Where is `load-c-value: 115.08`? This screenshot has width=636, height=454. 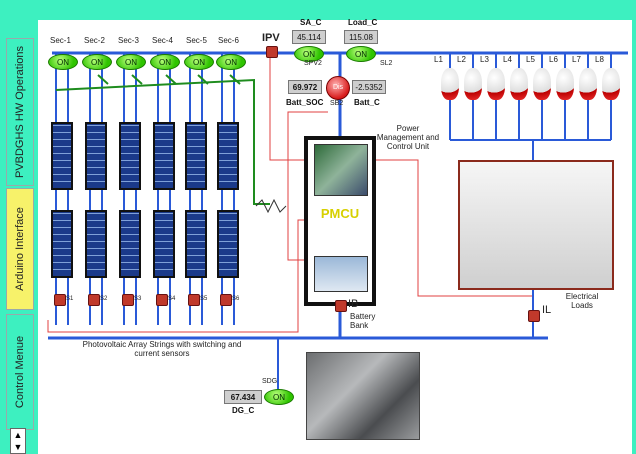 load-c-value: 115.08 is located at coordinates (361, 37).